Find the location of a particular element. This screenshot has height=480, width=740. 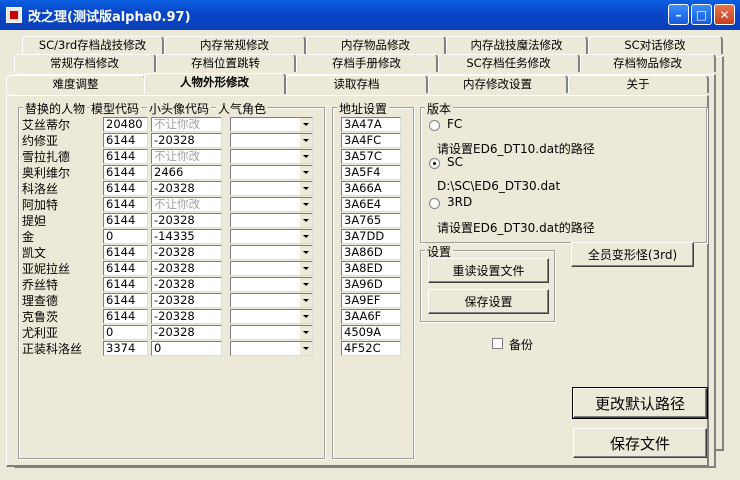

backup-checkbox is located at coordinates (497, 343).